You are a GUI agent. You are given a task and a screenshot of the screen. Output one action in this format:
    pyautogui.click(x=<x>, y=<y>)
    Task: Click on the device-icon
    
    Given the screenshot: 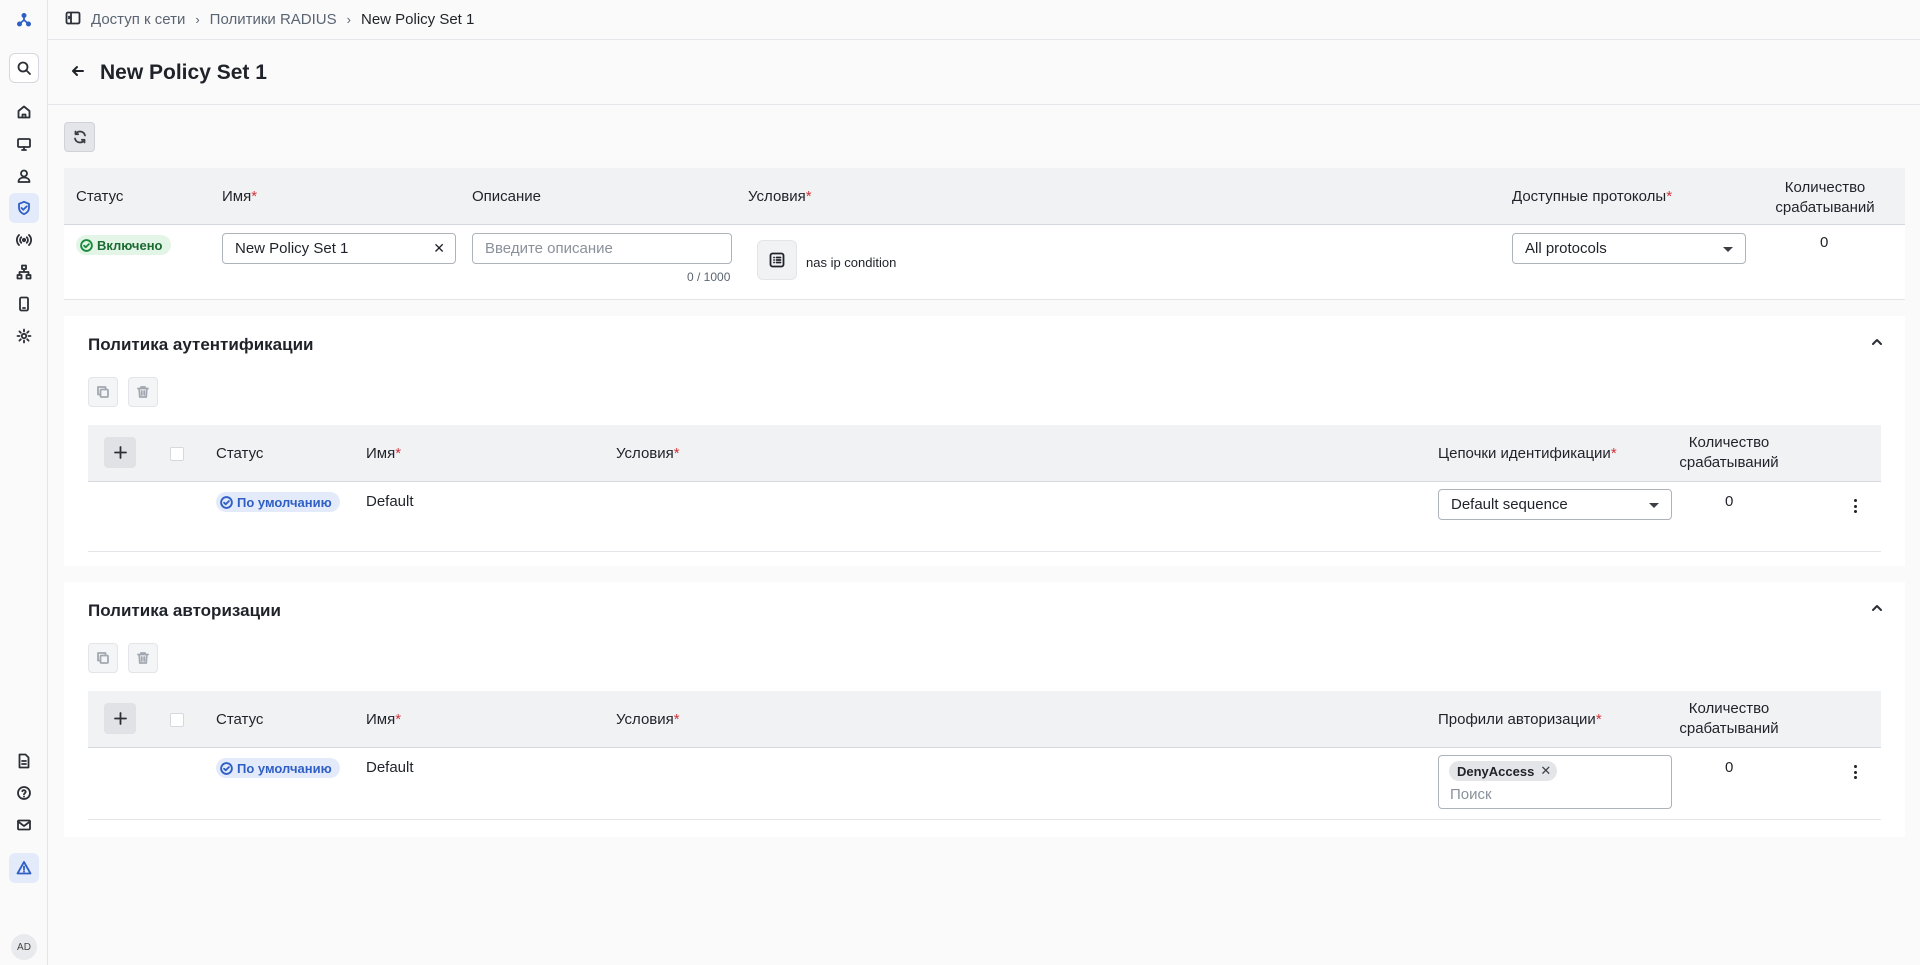 What is the action you would take?
    pyautogui.click(x=24, y=304)
    